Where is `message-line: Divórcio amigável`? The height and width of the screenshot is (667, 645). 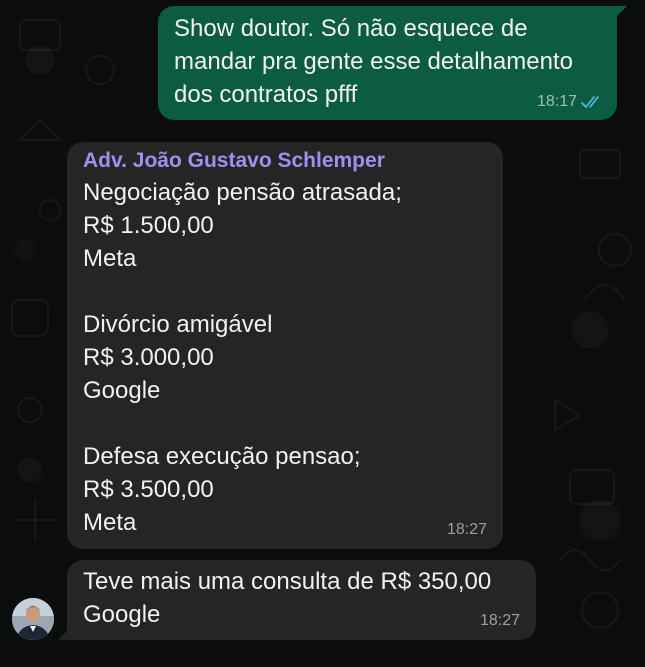 message-line: Divórcio amigável is located at coordinates (178, 324).